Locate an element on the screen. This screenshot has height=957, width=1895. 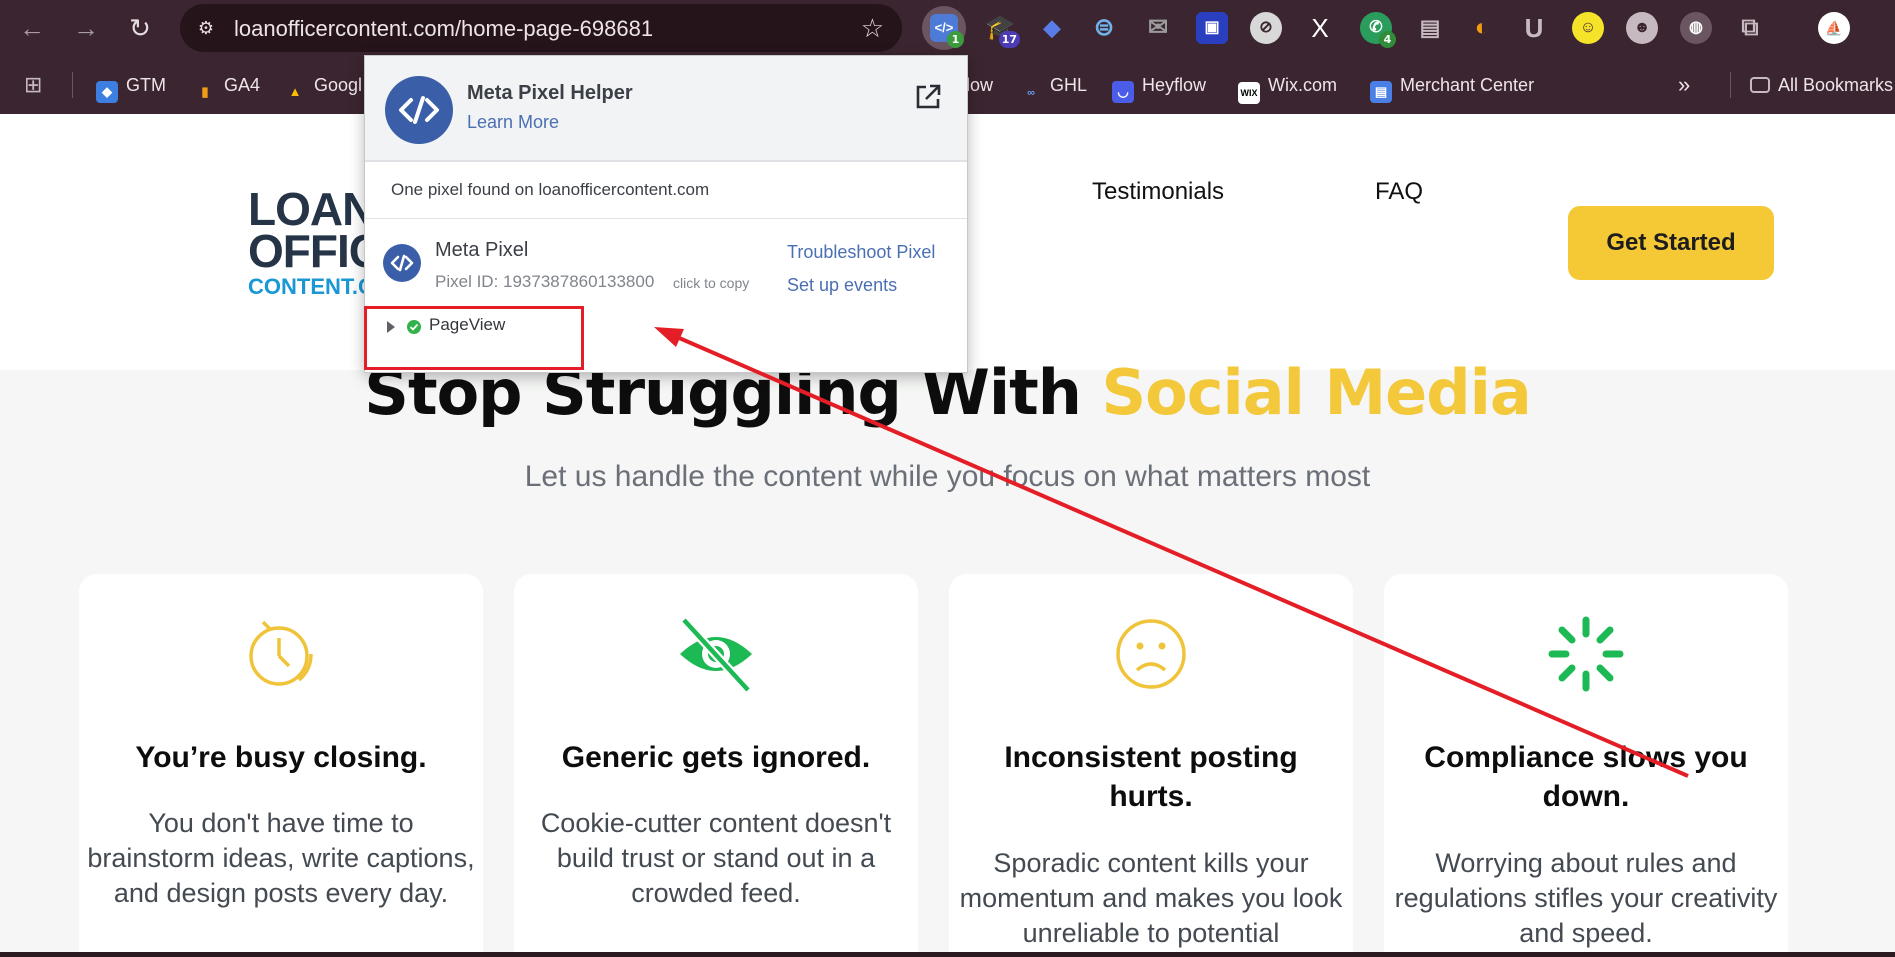
bookmark-label: Googl is located at coordinates (338, 85).